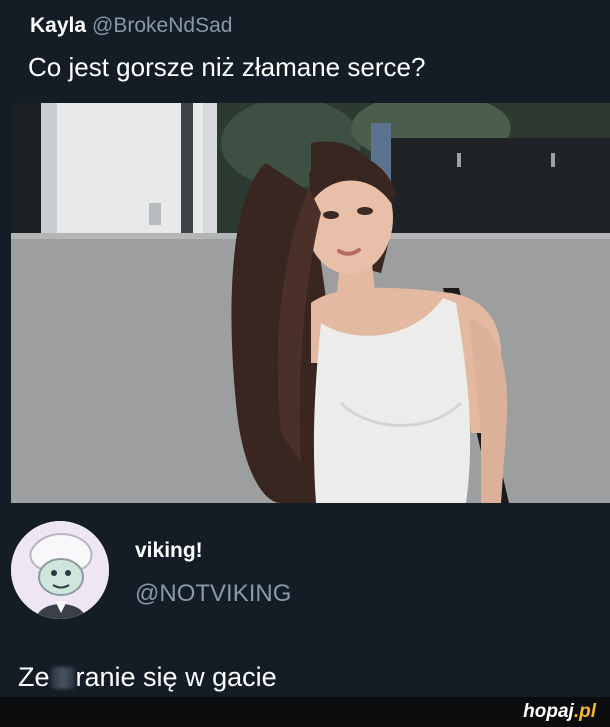  What do you see at coordinates (548, 711) in the screenshot?
I see `watermark-brand: hopaj` at bounding box center [548, 711].